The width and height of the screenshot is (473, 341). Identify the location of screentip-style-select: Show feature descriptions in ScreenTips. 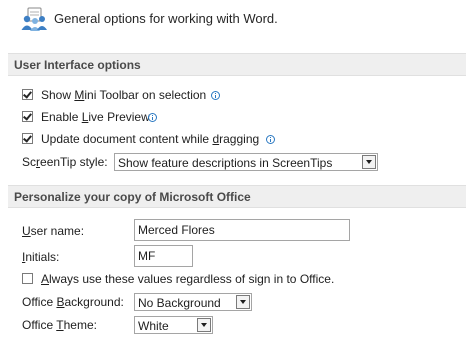
(246, 162).